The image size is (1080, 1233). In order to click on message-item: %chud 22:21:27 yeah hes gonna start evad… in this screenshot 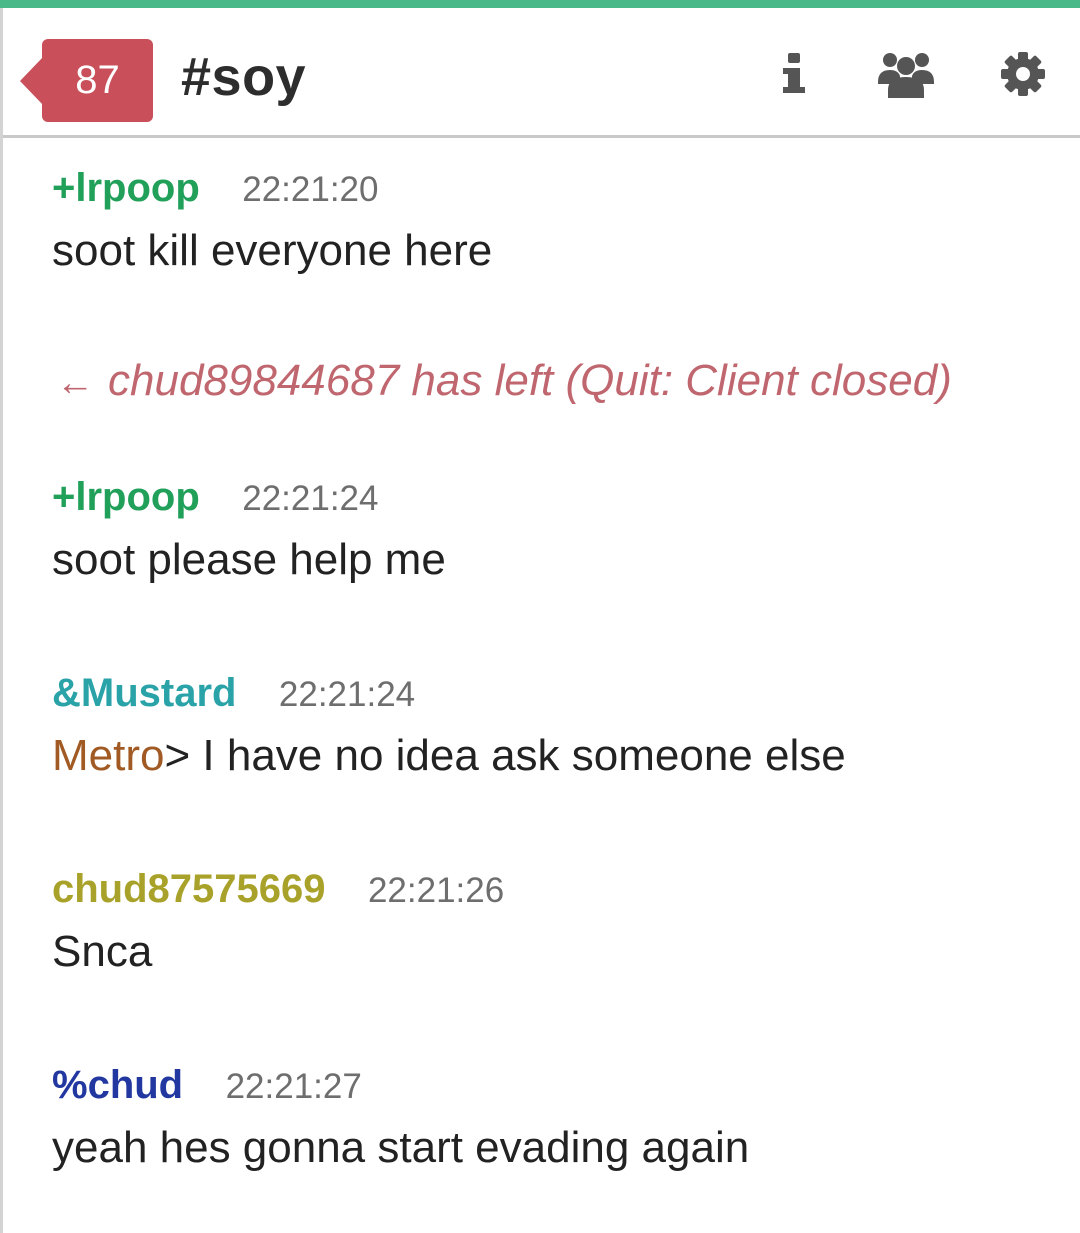, I will do `click(400, 1118)`.